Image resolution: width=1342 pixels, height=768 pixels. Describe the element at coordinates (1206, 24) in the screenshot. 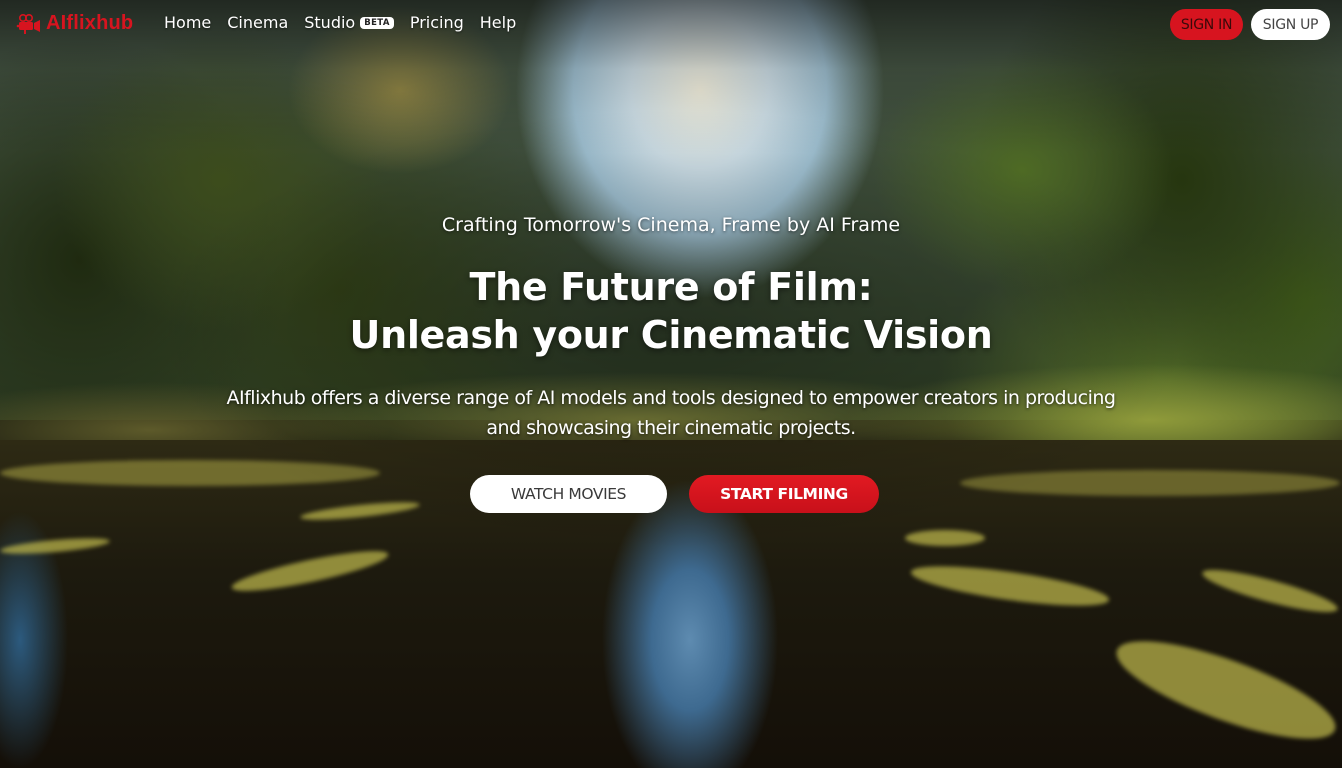

I see `sign-in-button: SIGN IN` at that location.